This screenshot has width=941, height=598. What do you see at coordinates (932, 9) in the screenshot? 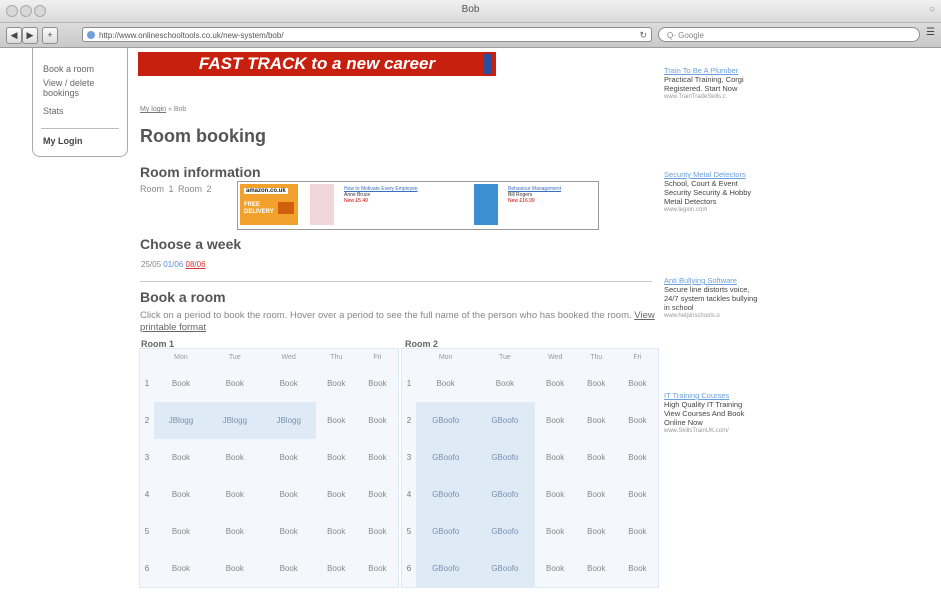
I see `toolbar-toggle-icon: ○` at bounding box center [932, 9].